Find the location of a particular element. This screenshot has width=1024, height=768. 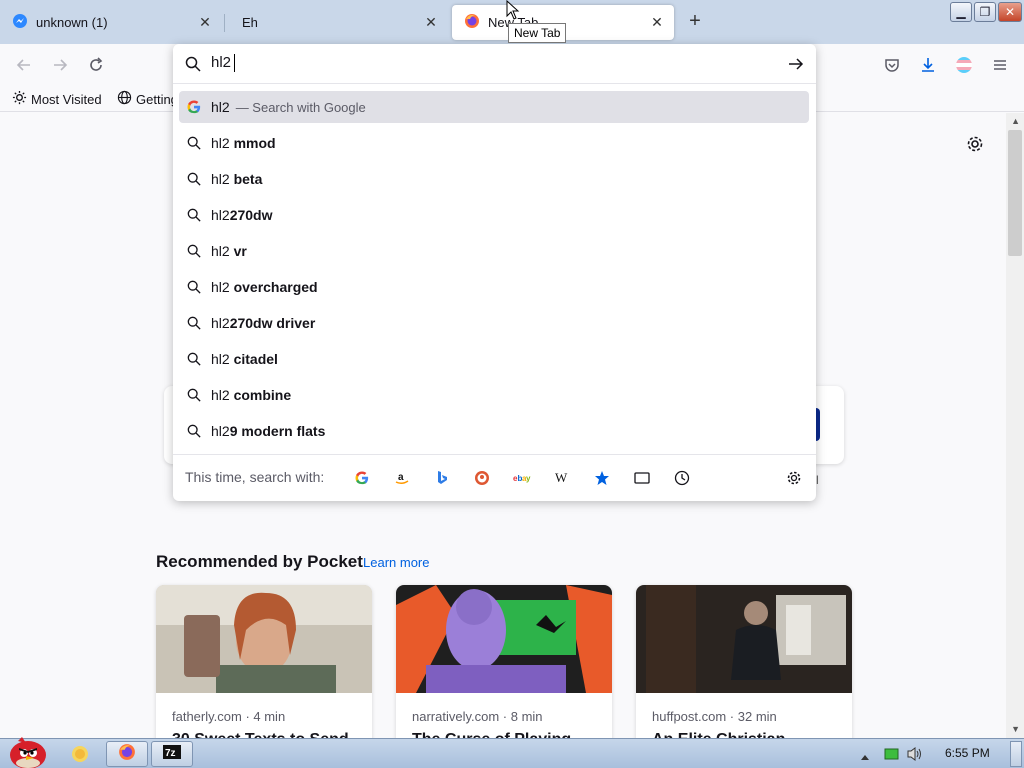

show-desktop-button is located at coordinates (1016, 754).